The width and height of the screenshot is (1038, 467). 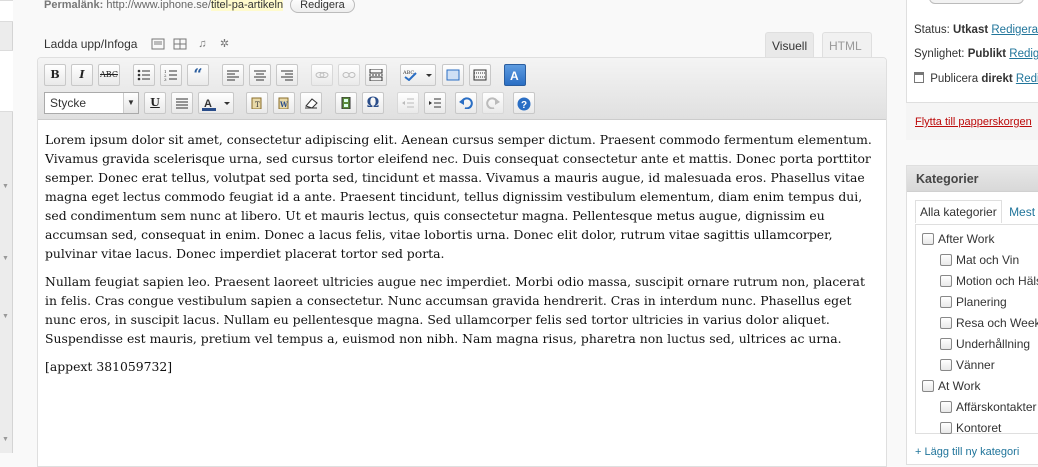 I want to click on category-item: Vänner, so click(x=967, y=365).